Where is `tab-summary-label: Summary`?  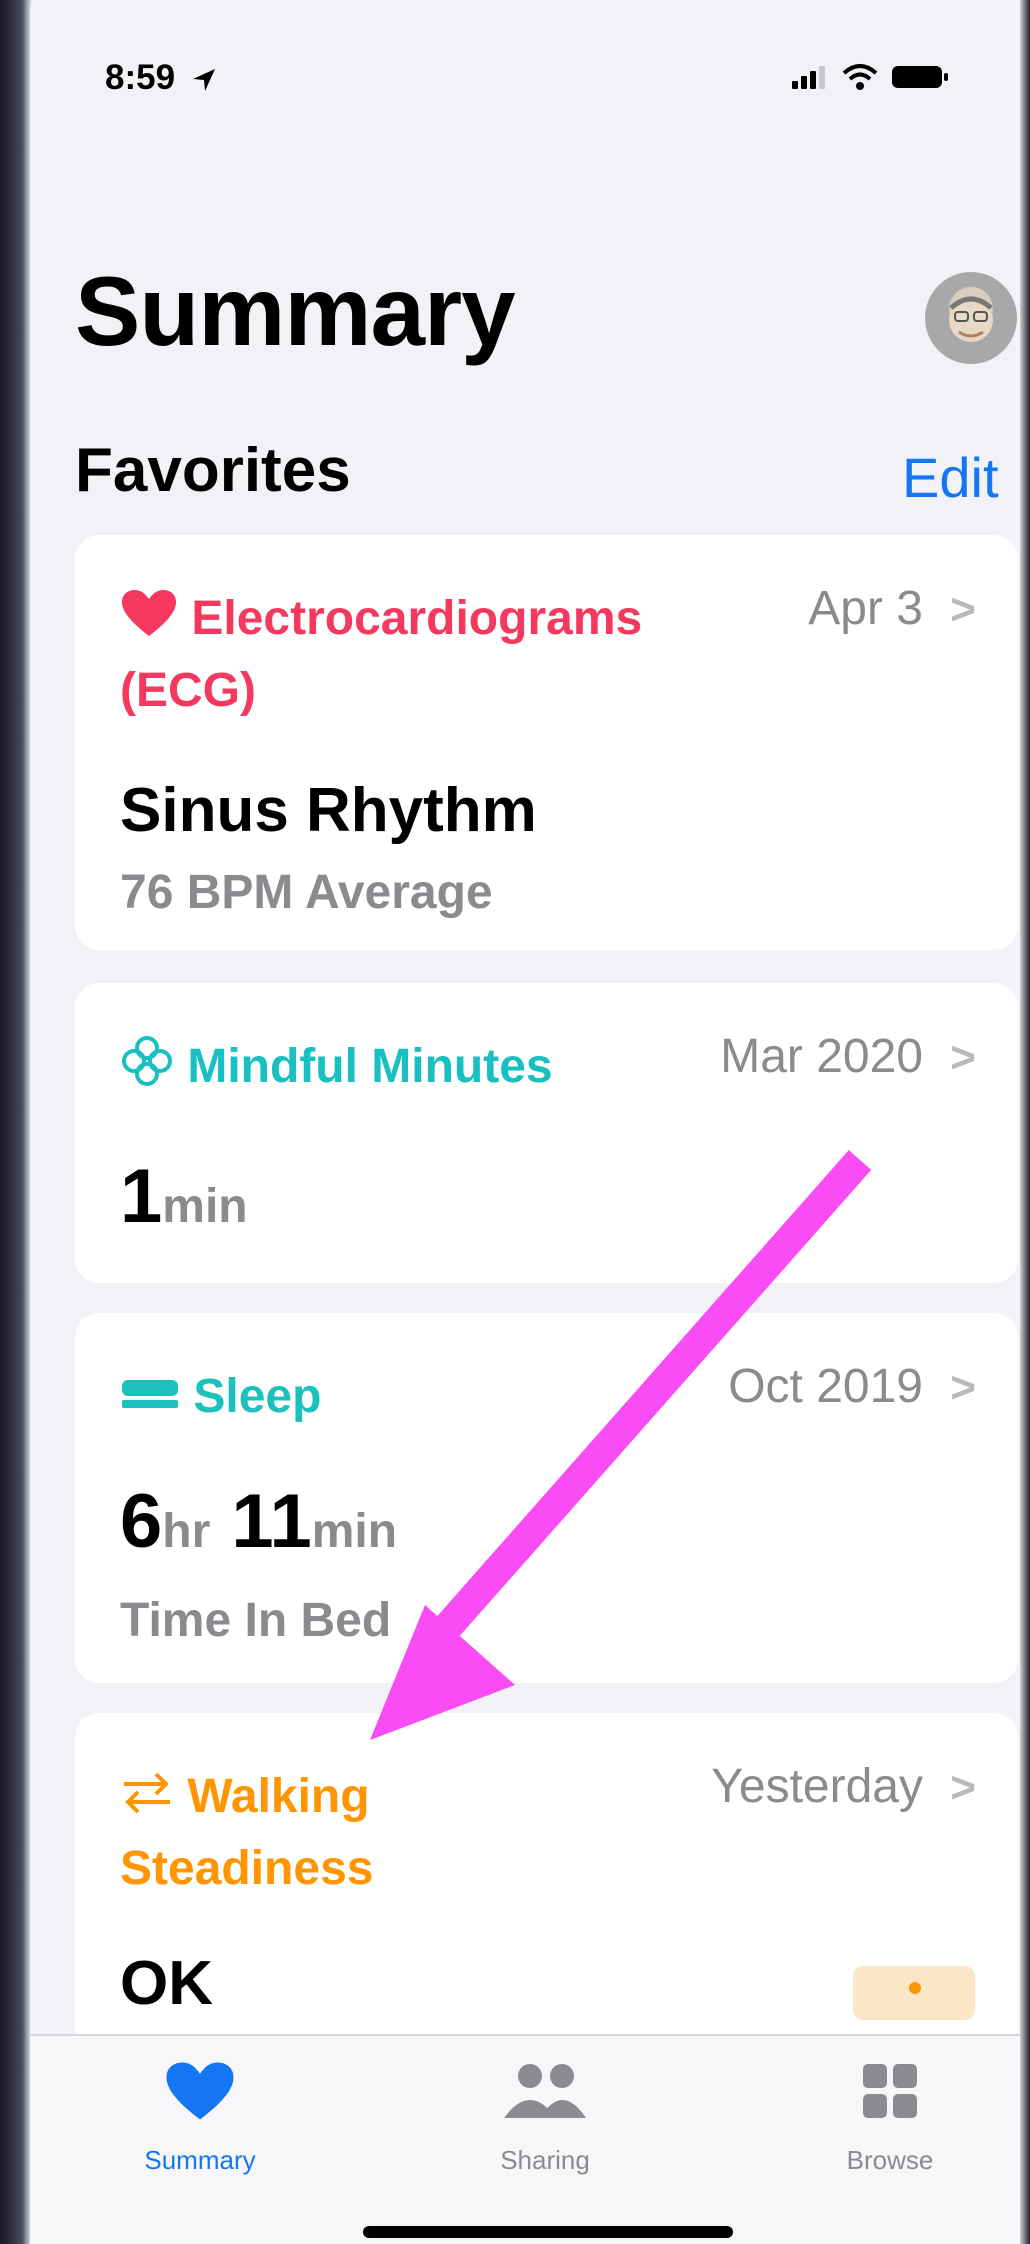 tab-summary-label: Summary is located at coordinates (200, 2160).